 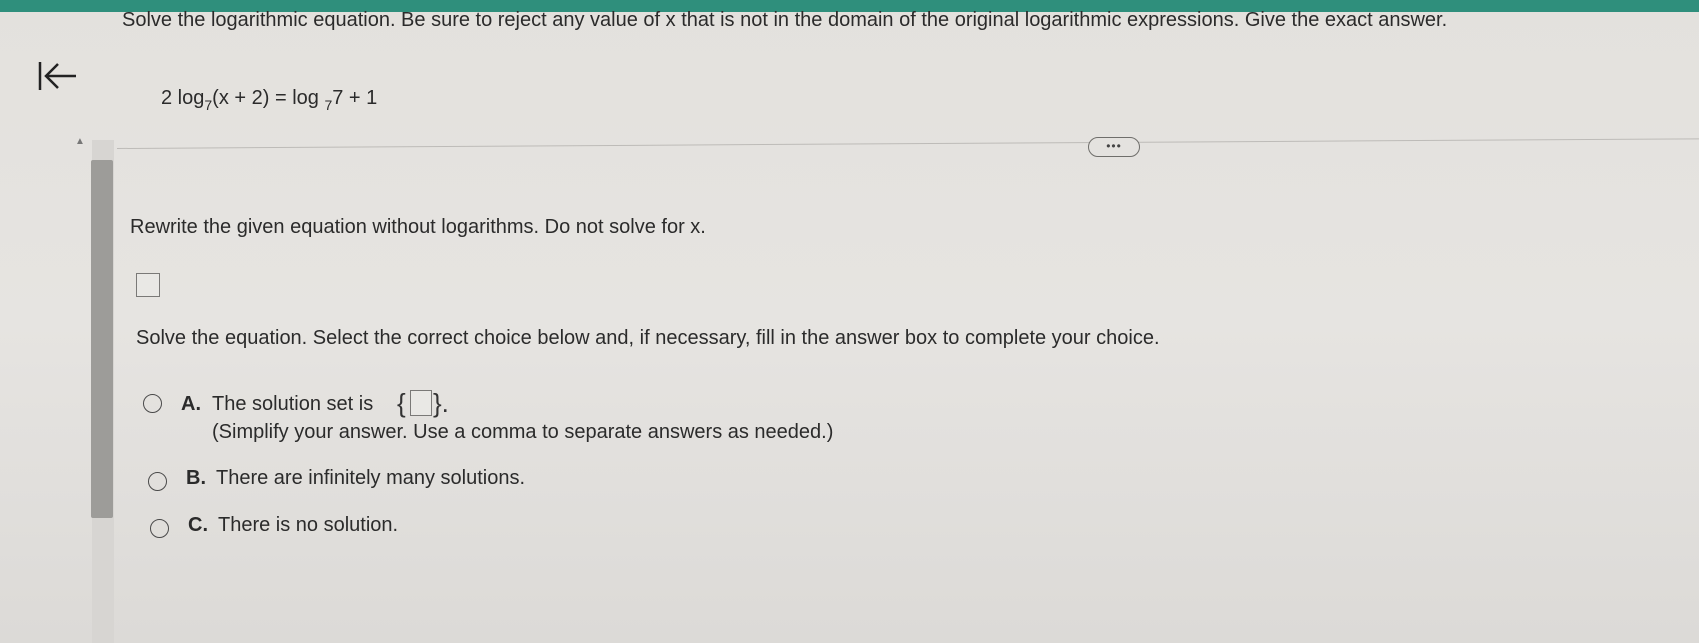 I want to click on set-brace-right: }., so click(x=441, y=403).